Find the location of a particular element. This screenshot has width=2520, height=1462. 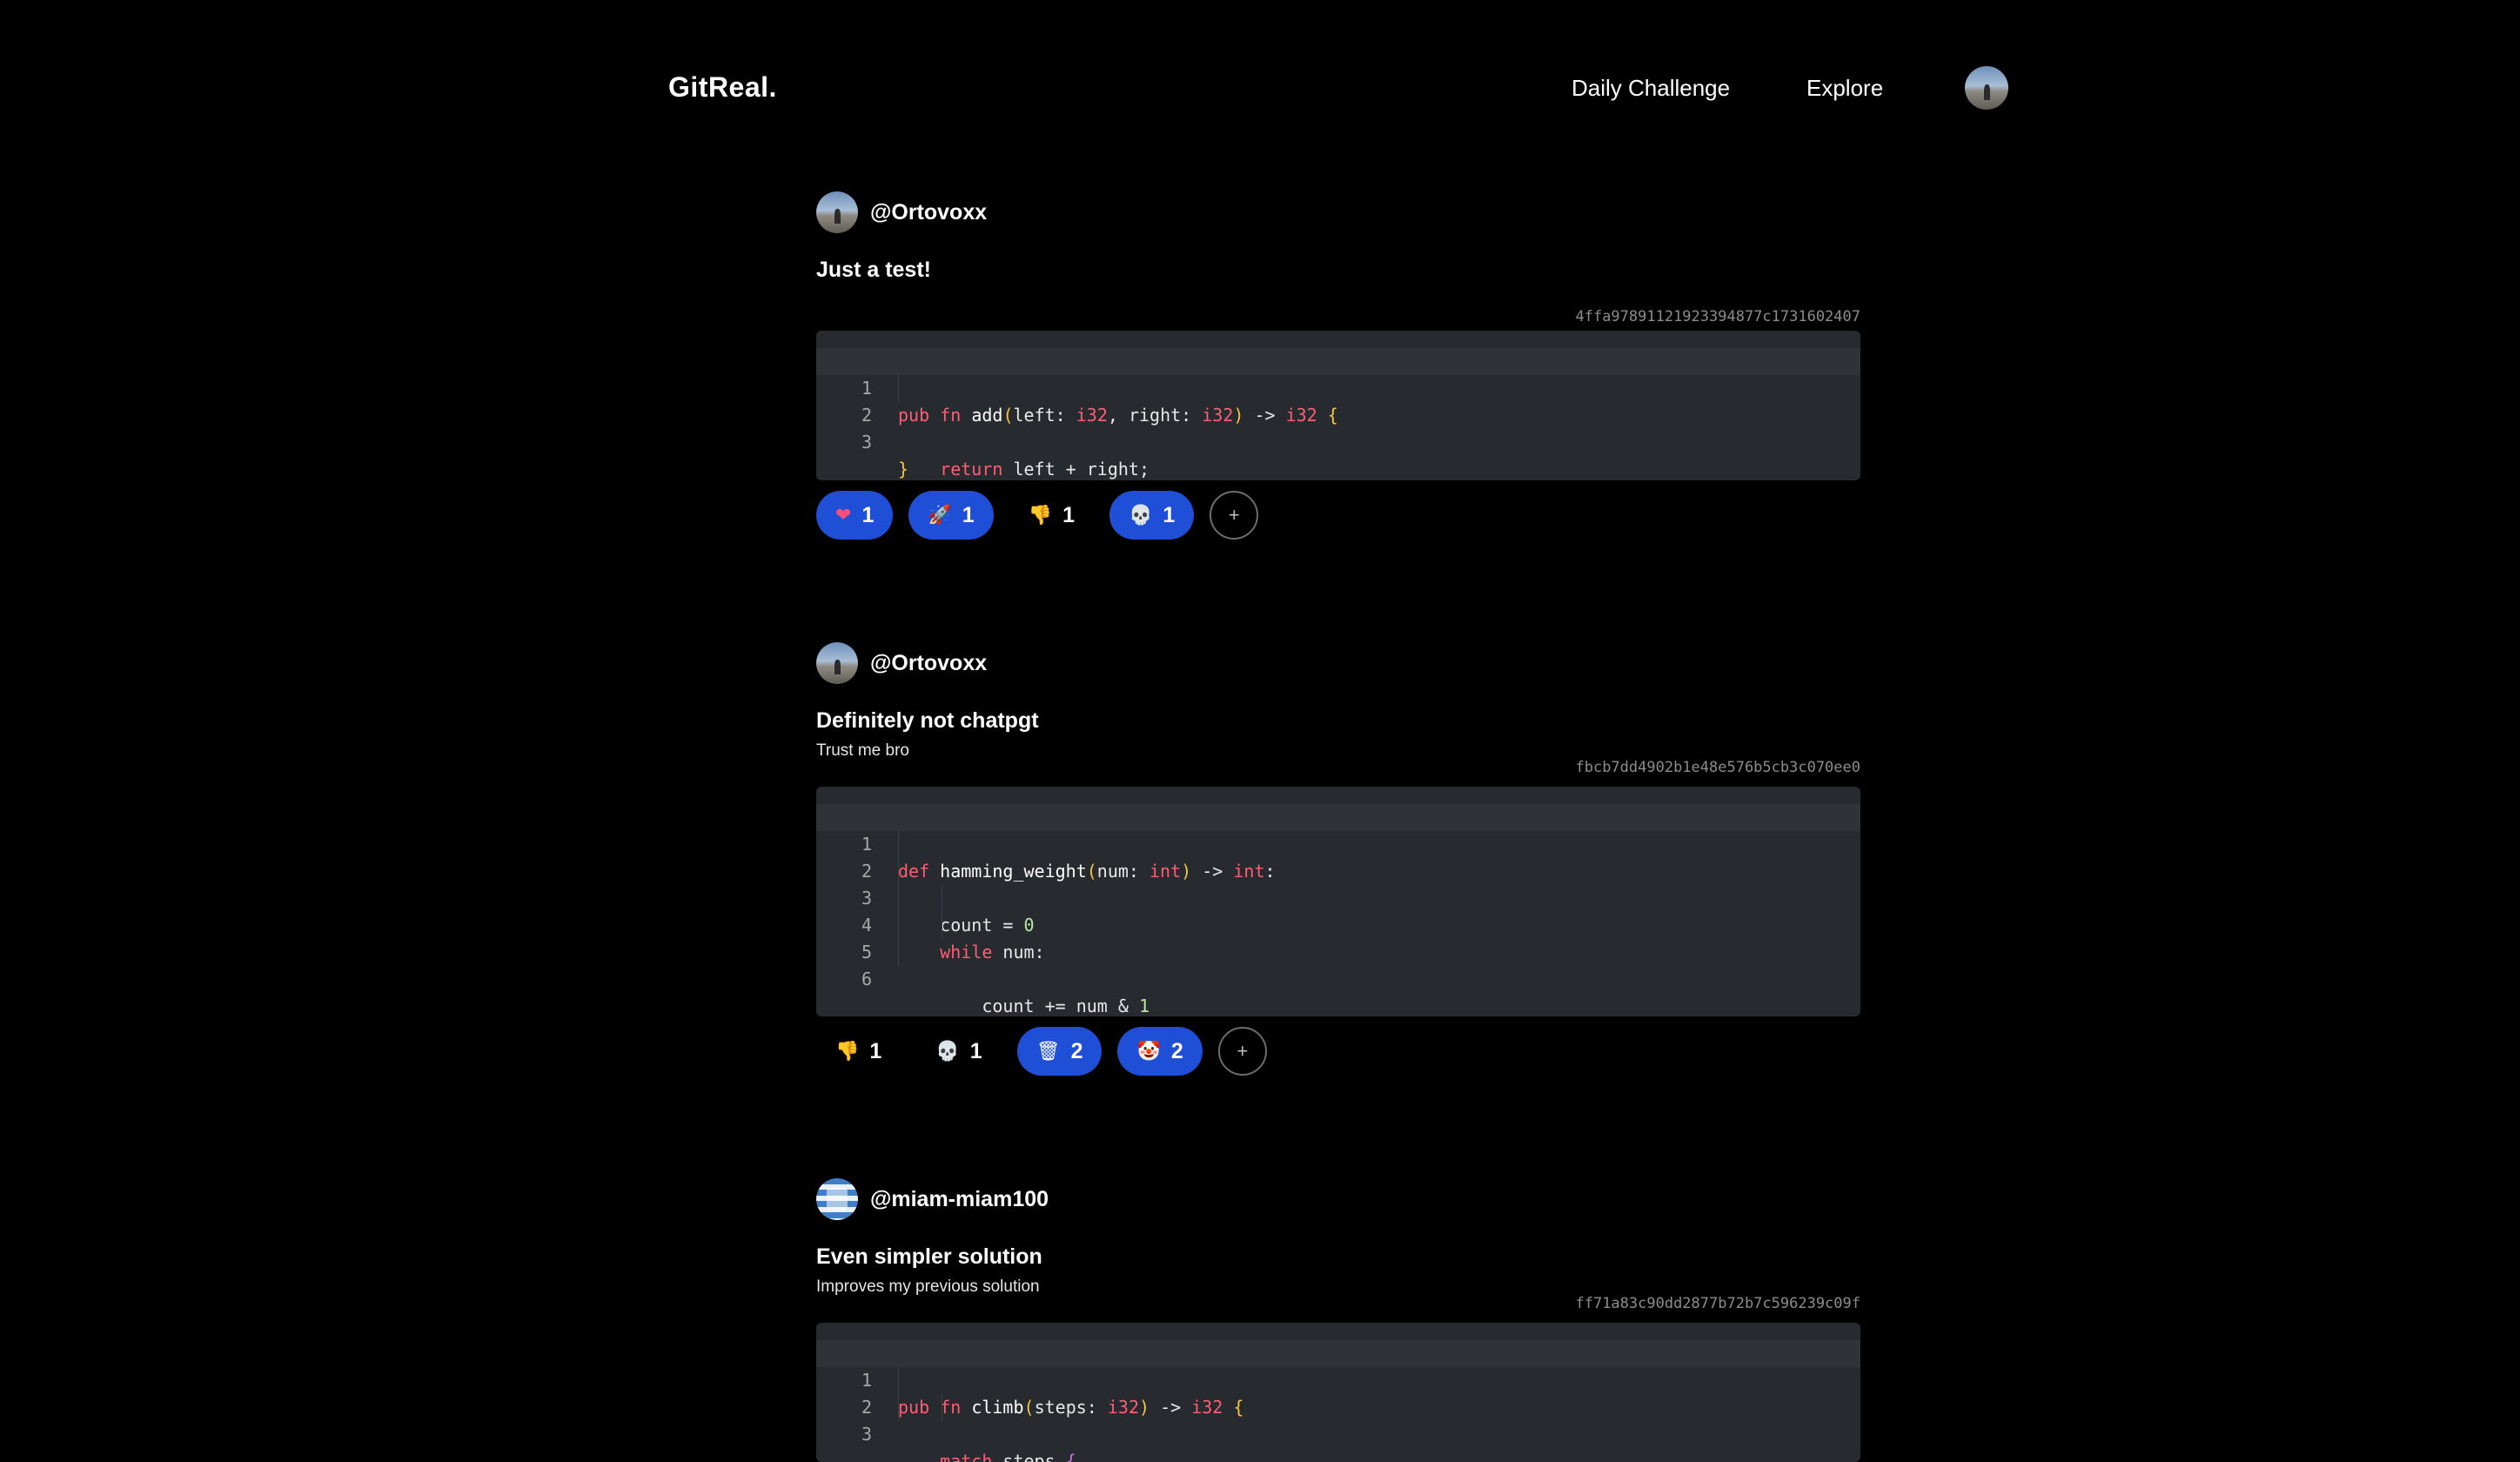

reaction-bar: 👎 1 💀 1 🗑 2 🤡 2 + is located at coordinates (1041, 1052).